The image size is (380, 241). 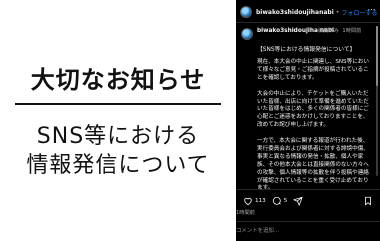 What do you see at coordinates (118, 104) in the screenshot?
I see `image-divider` at bounding box center [118, 104].